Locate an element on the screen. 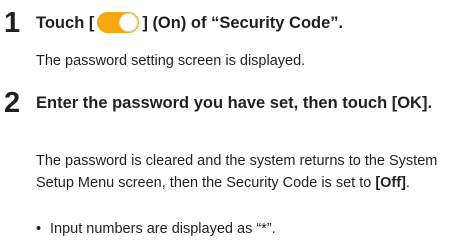 This screenshot has height=240, width=456. note-list: • Input numbers are displayed as “*”. is located at coordinates (242, 229).